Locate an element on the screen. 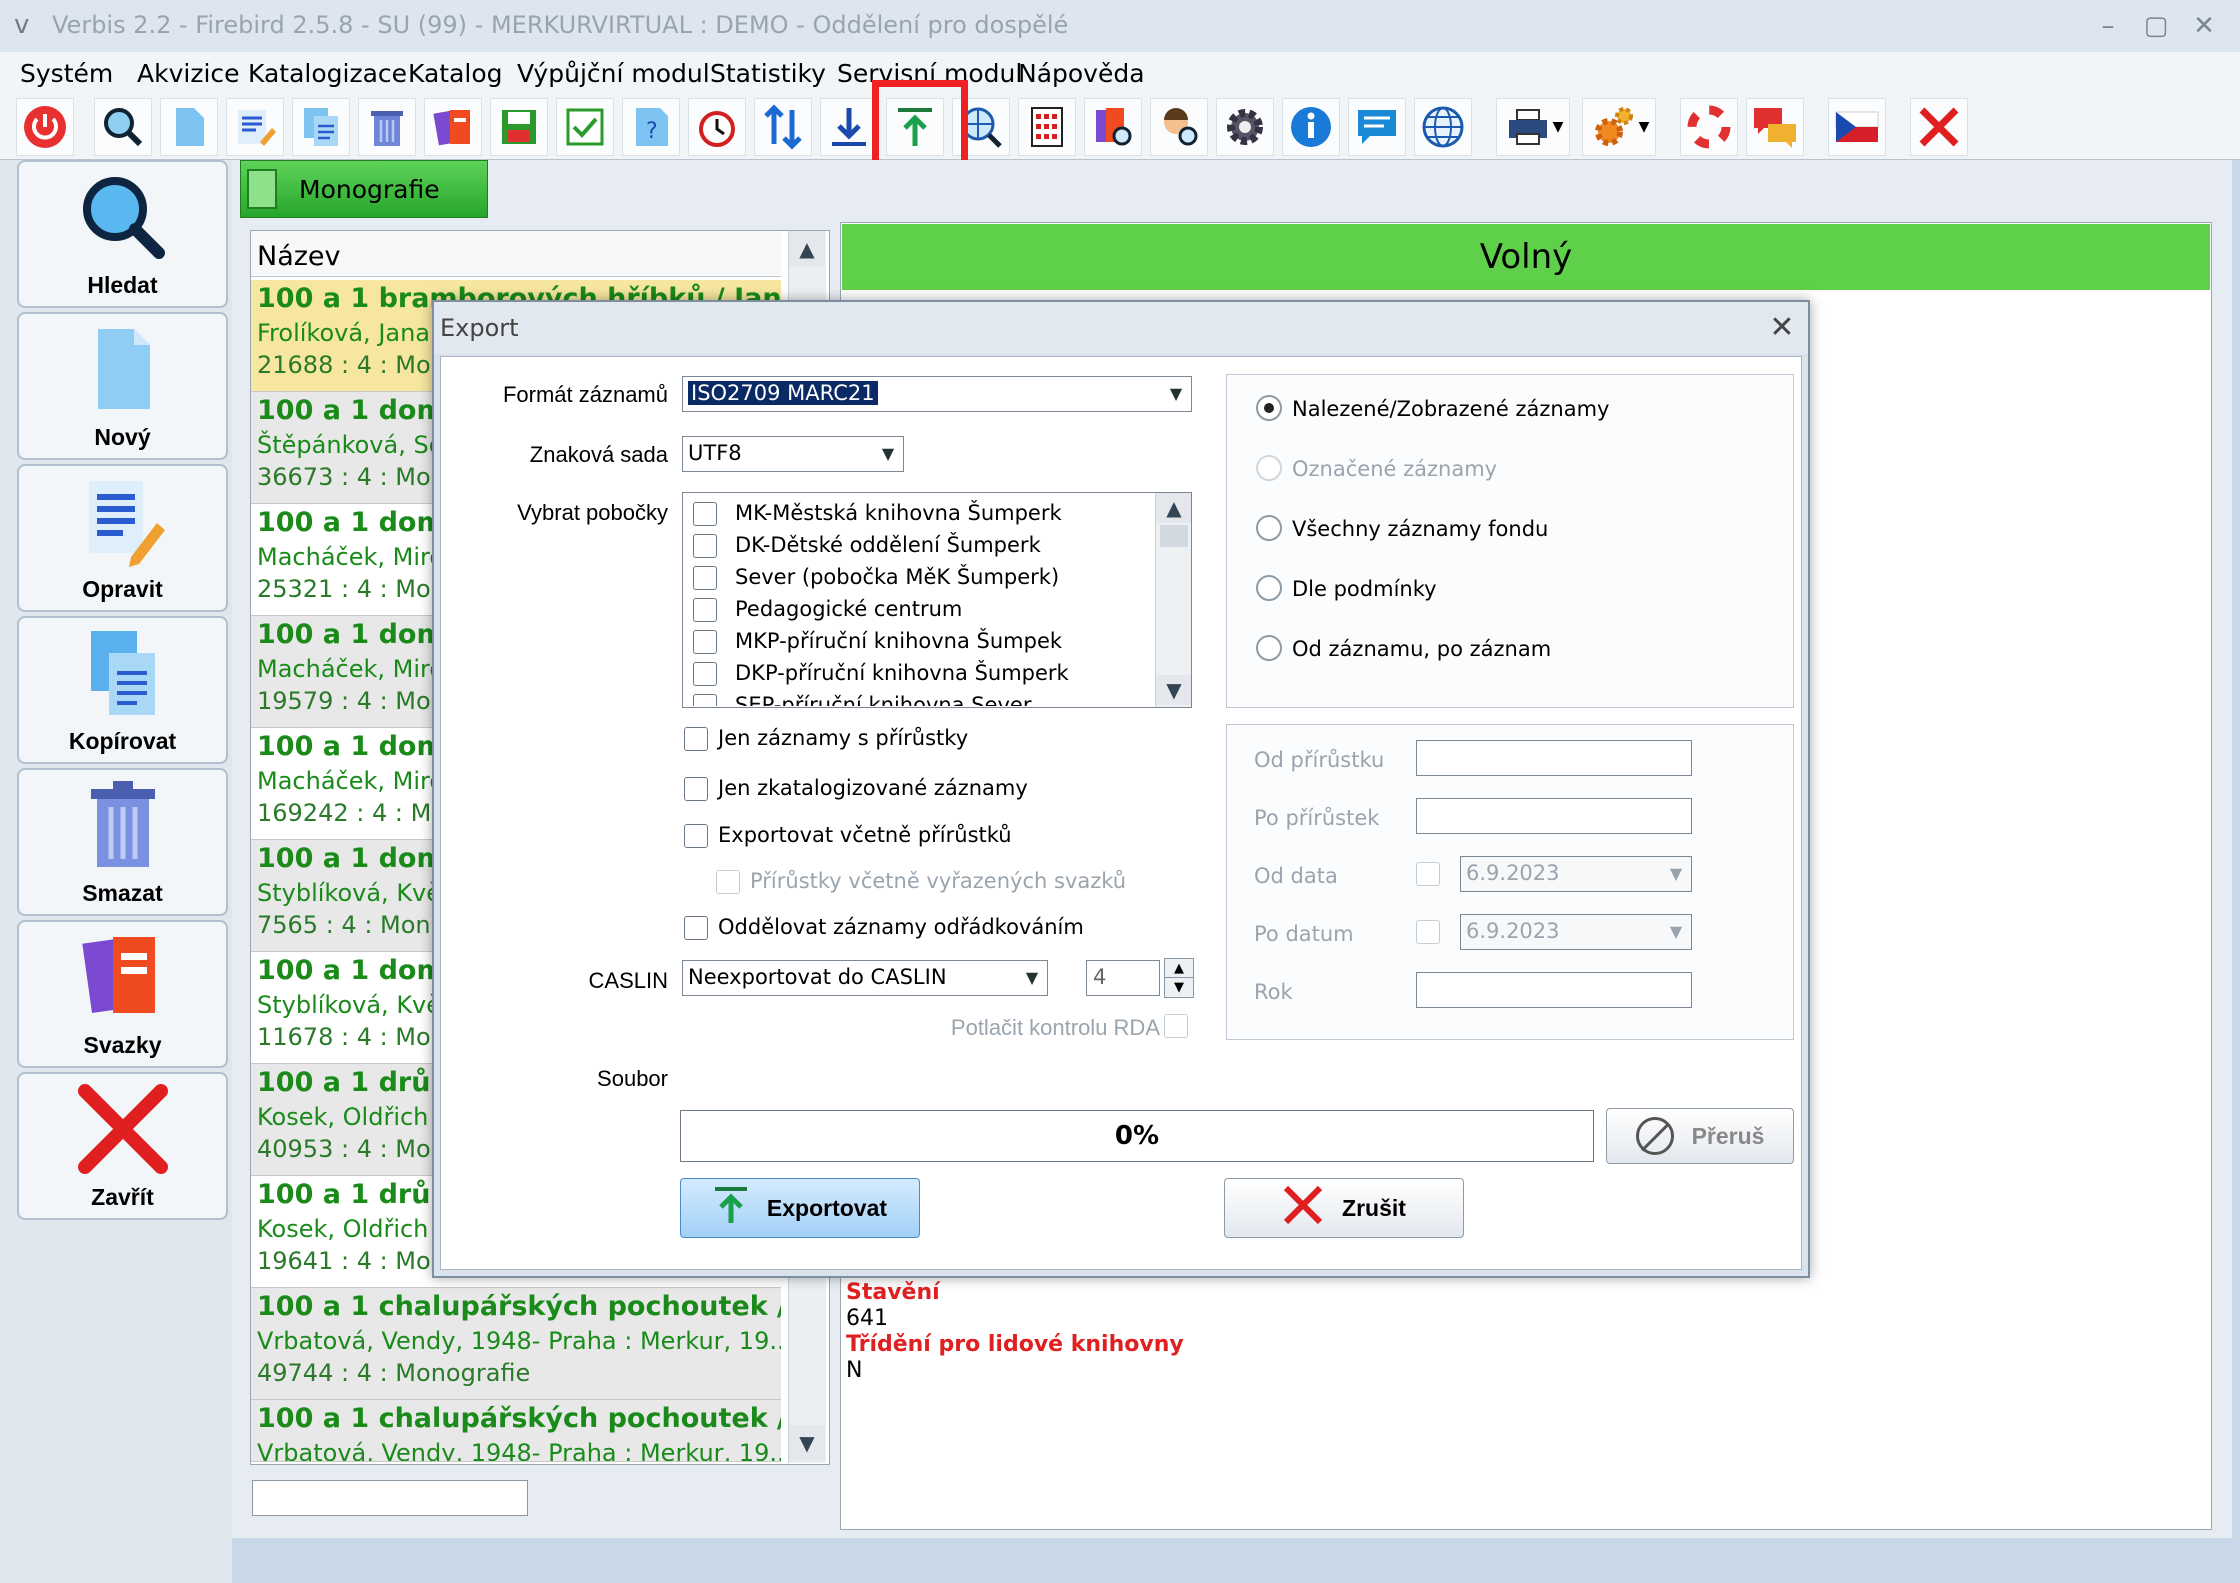 Image resolution: width=2240 pixels, height=1583 pixels. menu-help: Nápověda is located at coordinates (1081, 73).